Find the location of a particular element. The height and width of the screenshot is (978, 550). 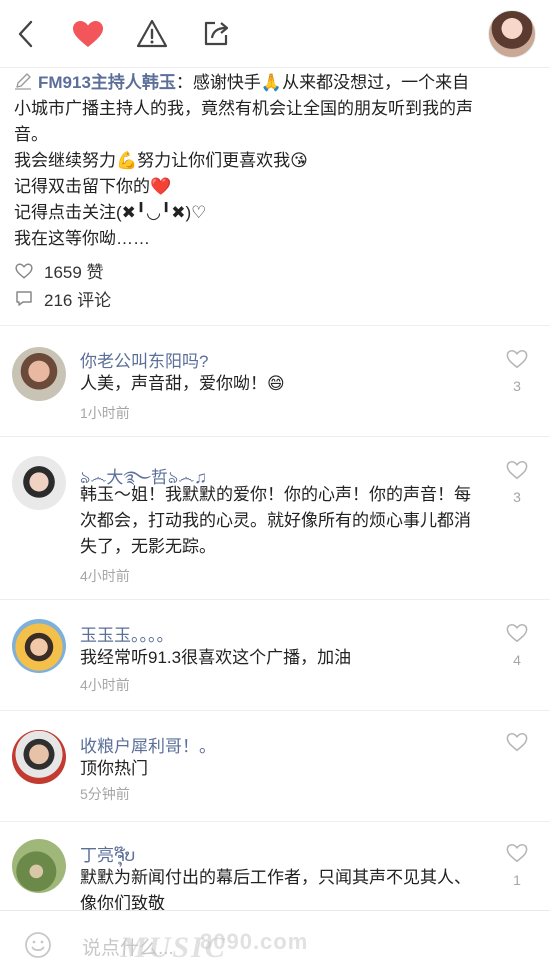

commenter-name: 你老公叫东阳吗? is located at coordinates (144, 359).